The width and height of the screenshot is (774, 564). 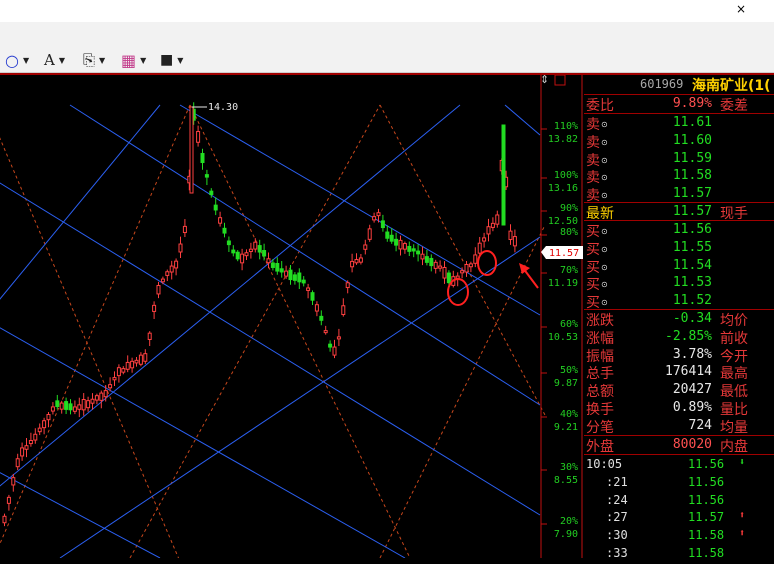 I want to click on stat-value: -0.34, so click(x=692, y=318).